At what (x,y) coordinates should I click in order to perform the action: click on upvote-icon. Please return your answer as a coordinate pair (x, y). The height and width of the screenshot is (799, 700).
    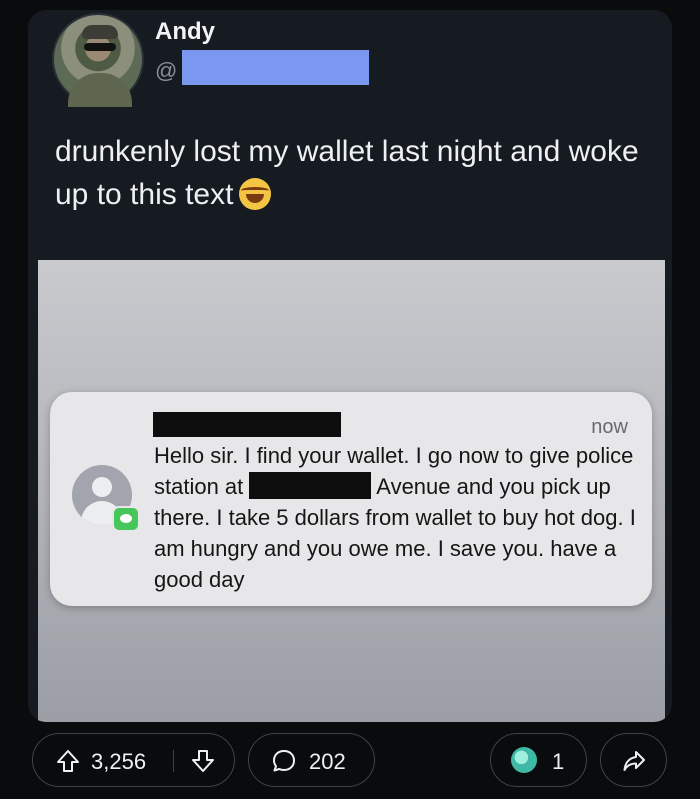
    Looking at the image, I should click on (68, 761).